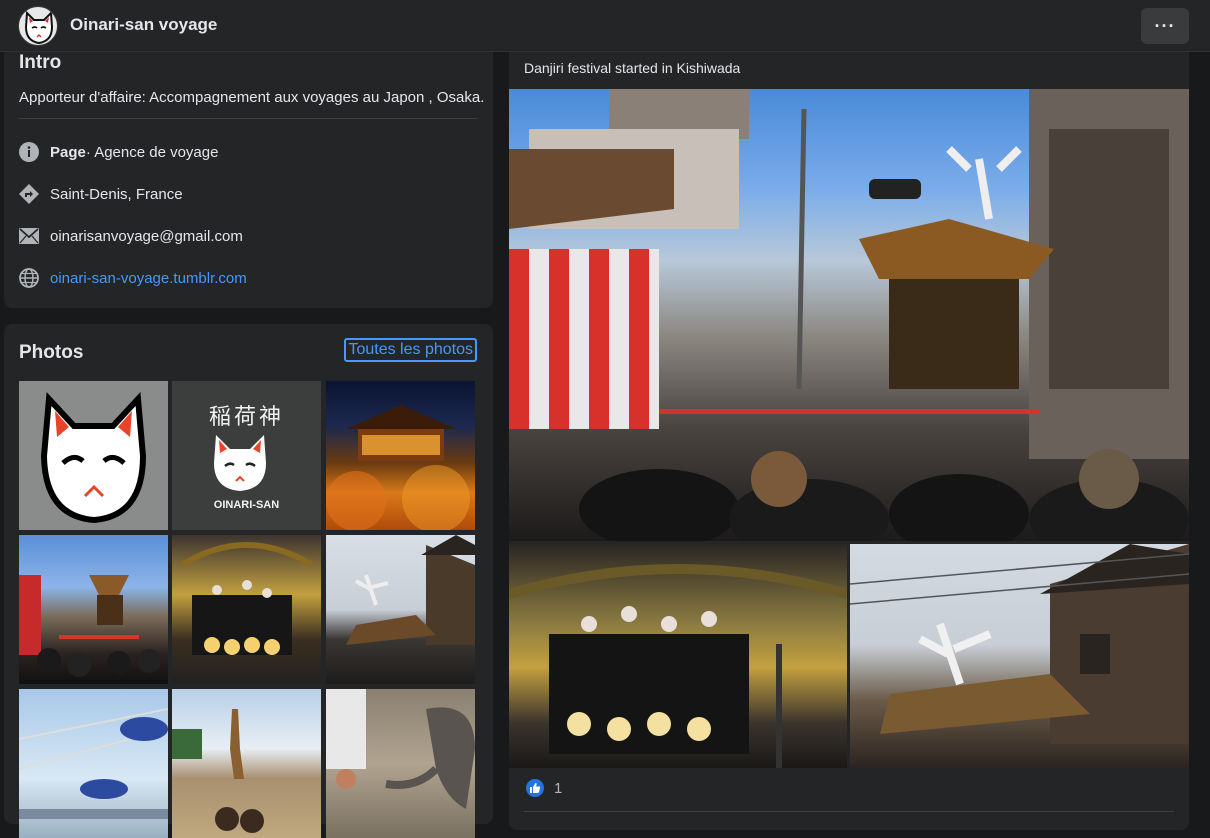  I want to click on temple-silhouette, so click(398, 467).